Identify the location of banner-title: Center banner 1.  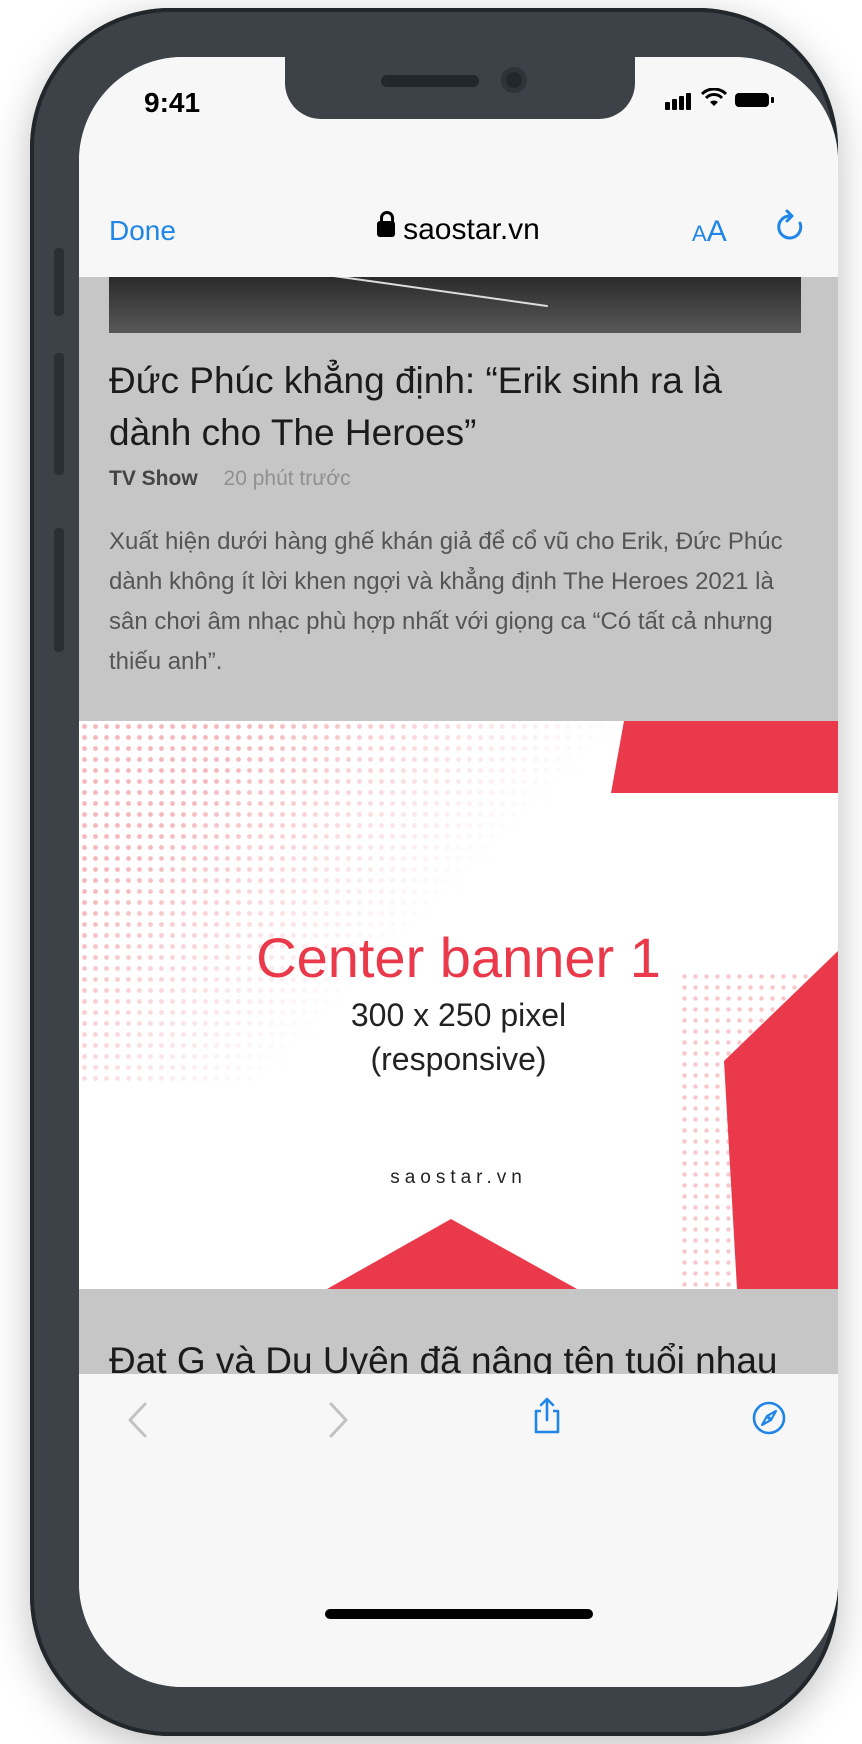
(458, 957).